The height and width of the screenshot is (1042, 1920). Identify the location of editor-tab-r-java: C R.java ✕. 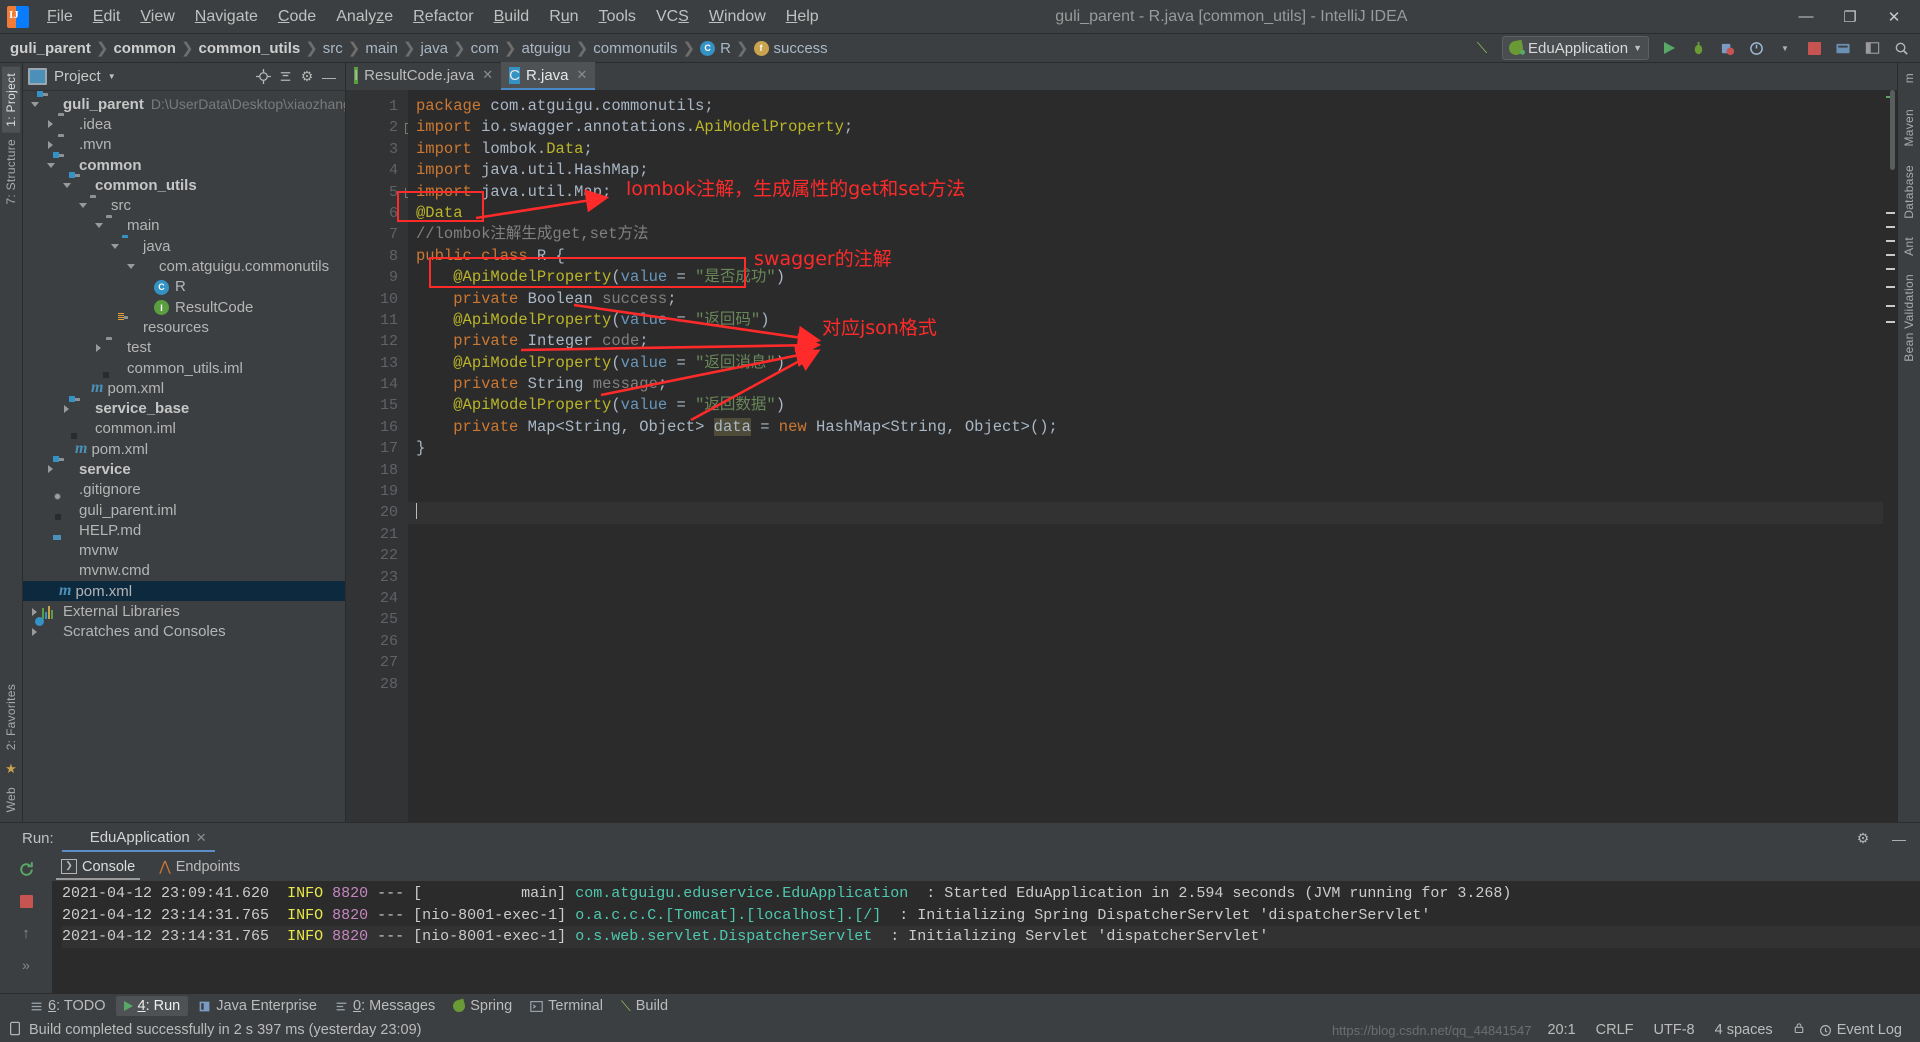
(548, 76).